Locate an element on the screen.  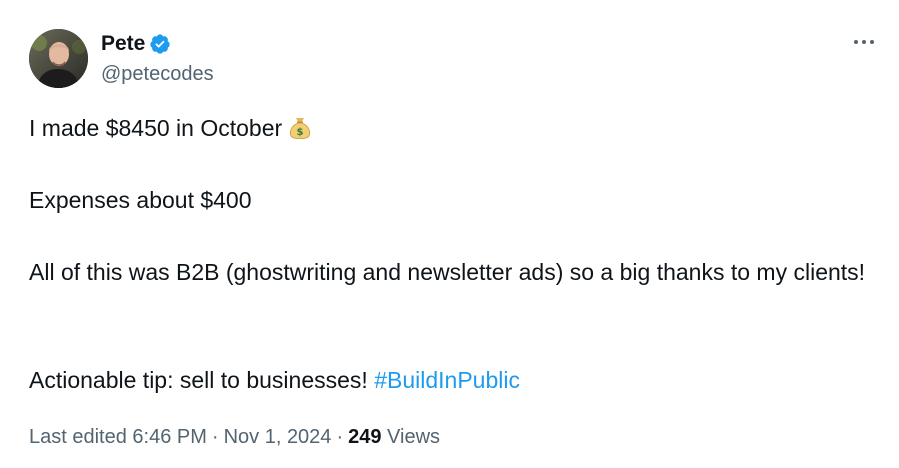
tweet-line-1: I made $8450 in October $ is located at coordinates (171, 128).